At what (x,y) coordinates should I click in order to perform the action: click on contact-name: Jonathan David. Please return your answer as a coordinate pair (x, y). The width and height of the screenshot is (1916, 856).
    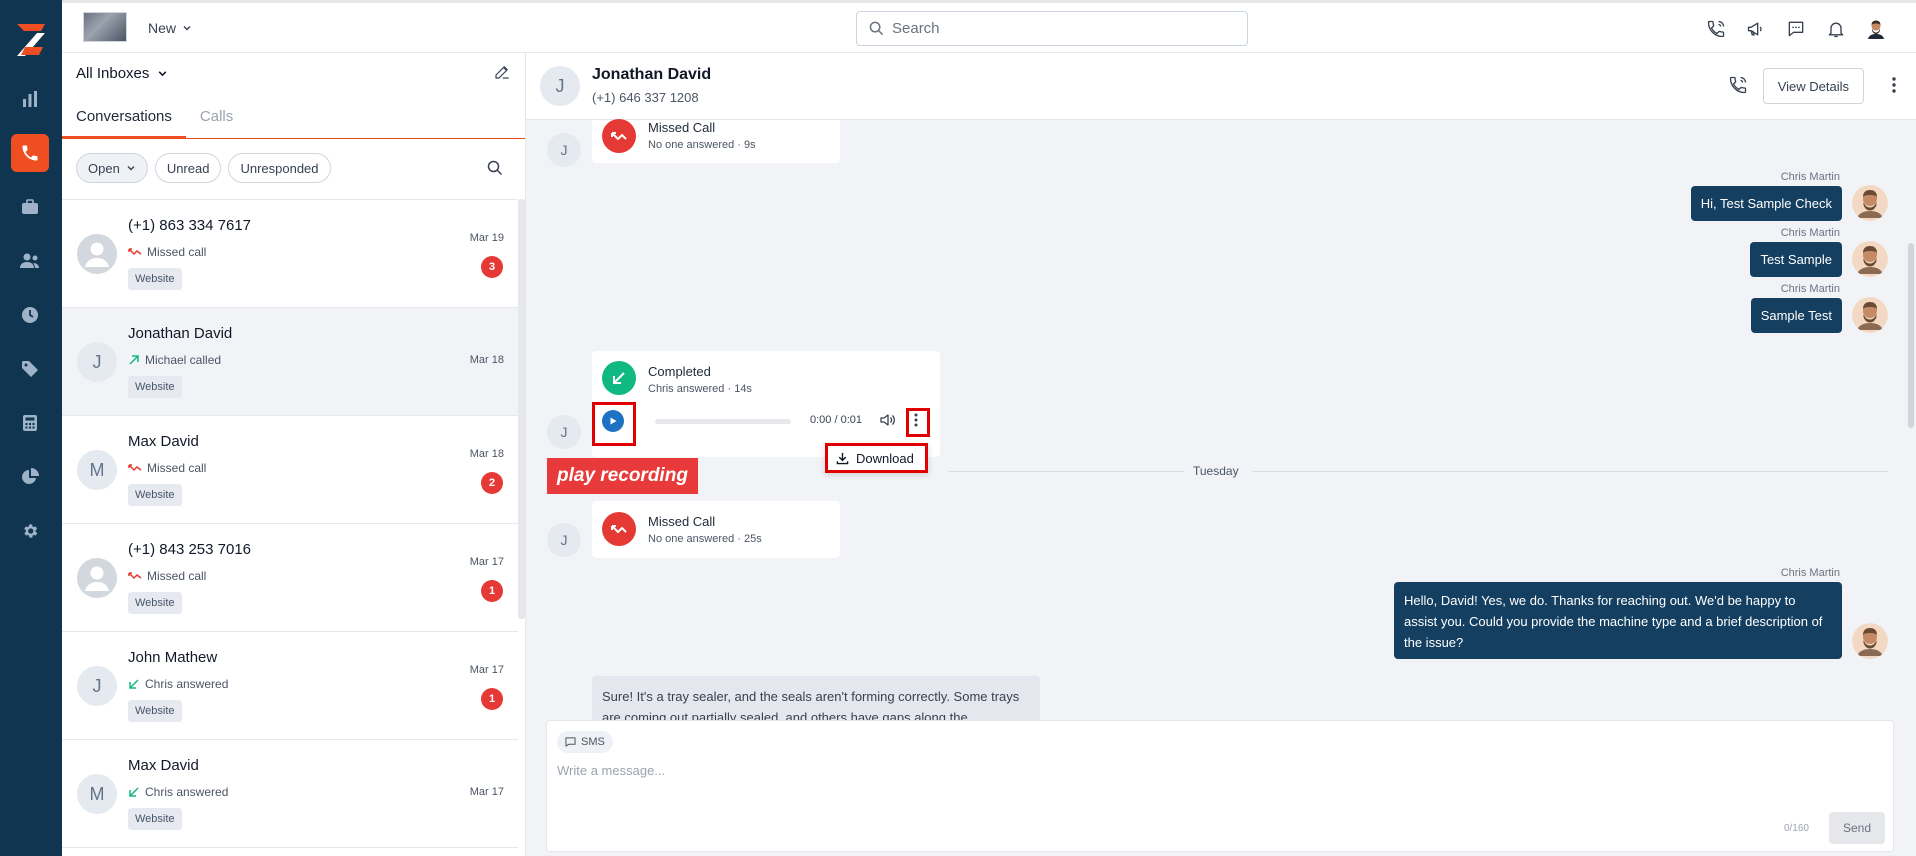
    Looking at the image, I should click on (180, 333).